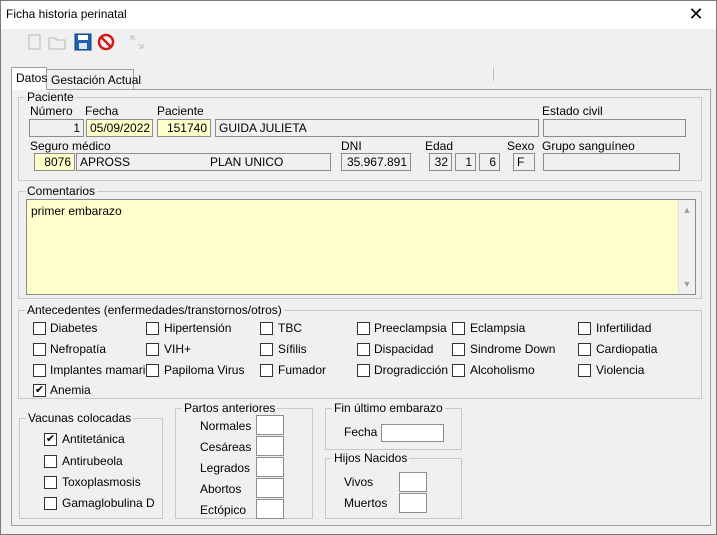 The width and height of the screenshot is (717, 535). Describe the element at coordinates (152, 328) in the screenshot. I see `hipertension-checkbox` at that location.